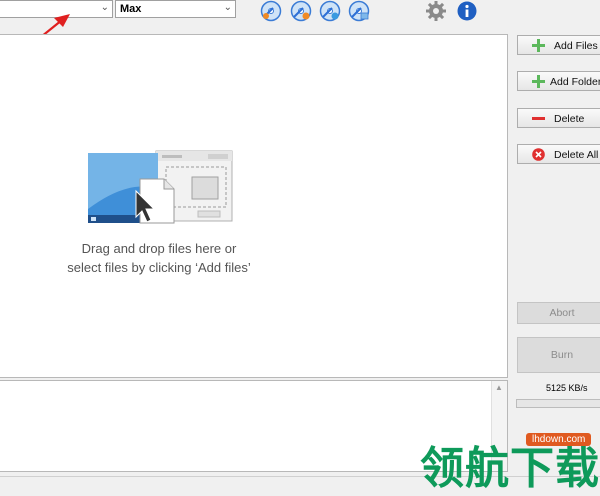 This screenshot has width=600, height=496. What do you see at coordinates (567, 388) in the screenshot?
I see `burn-speed-readout: 5125 KB/s` at bounding box center [567, 388].